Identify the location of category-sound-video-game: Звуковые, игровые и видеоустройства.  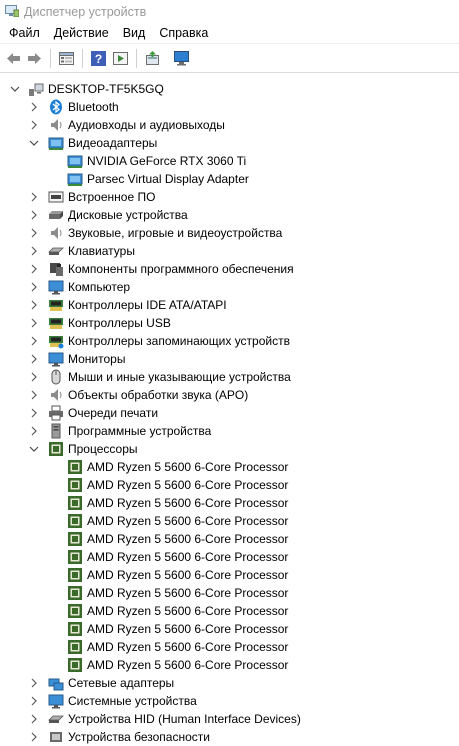
(229, 233).